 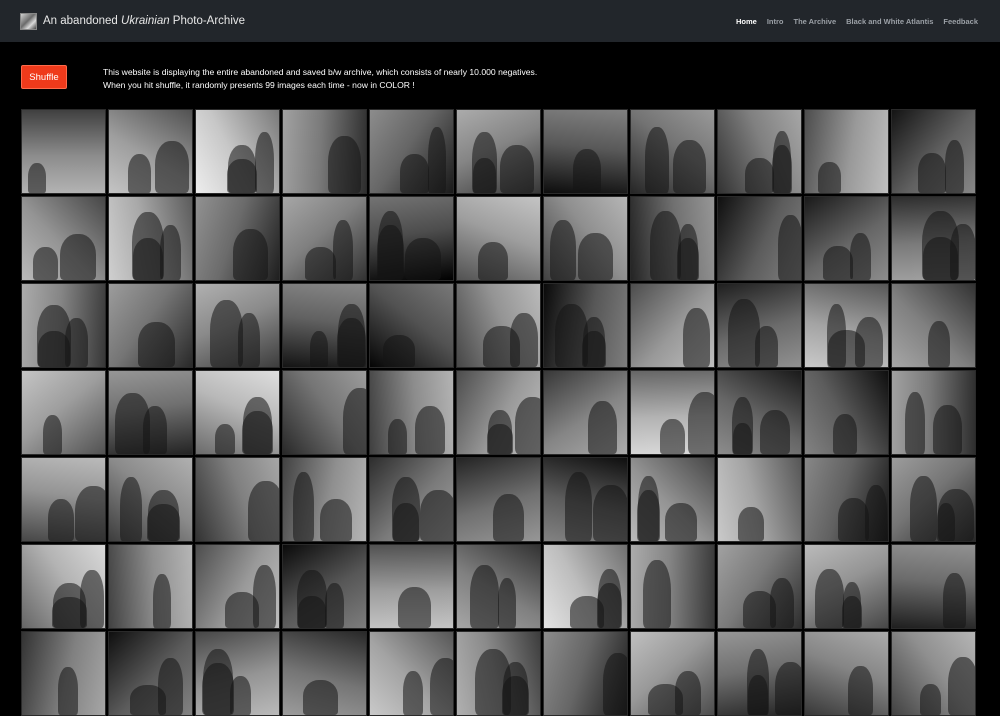 What do you see at coordinates (132, 21) in the screenshot?
I see `site-brand: An abandoned Ukrainian Photo-Archive` at bounding box center [132, 21].